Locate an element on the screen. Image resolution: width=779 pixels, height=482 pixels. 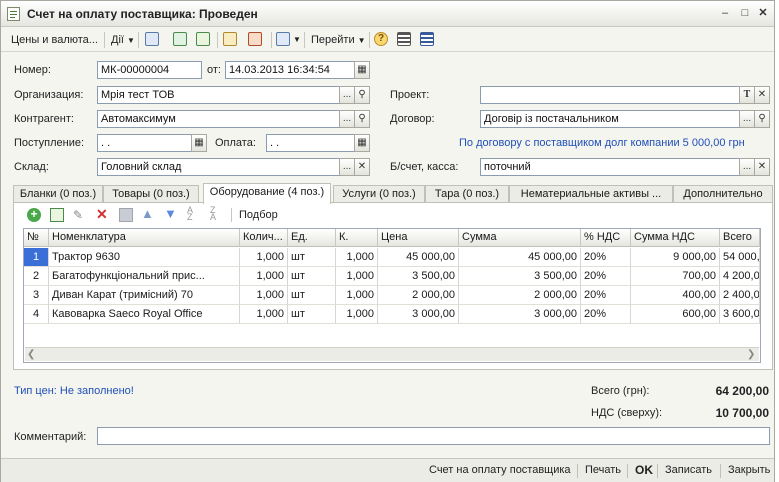
date-field: 14.03.2013 16:34:54 is located at coordinates (290, 70).